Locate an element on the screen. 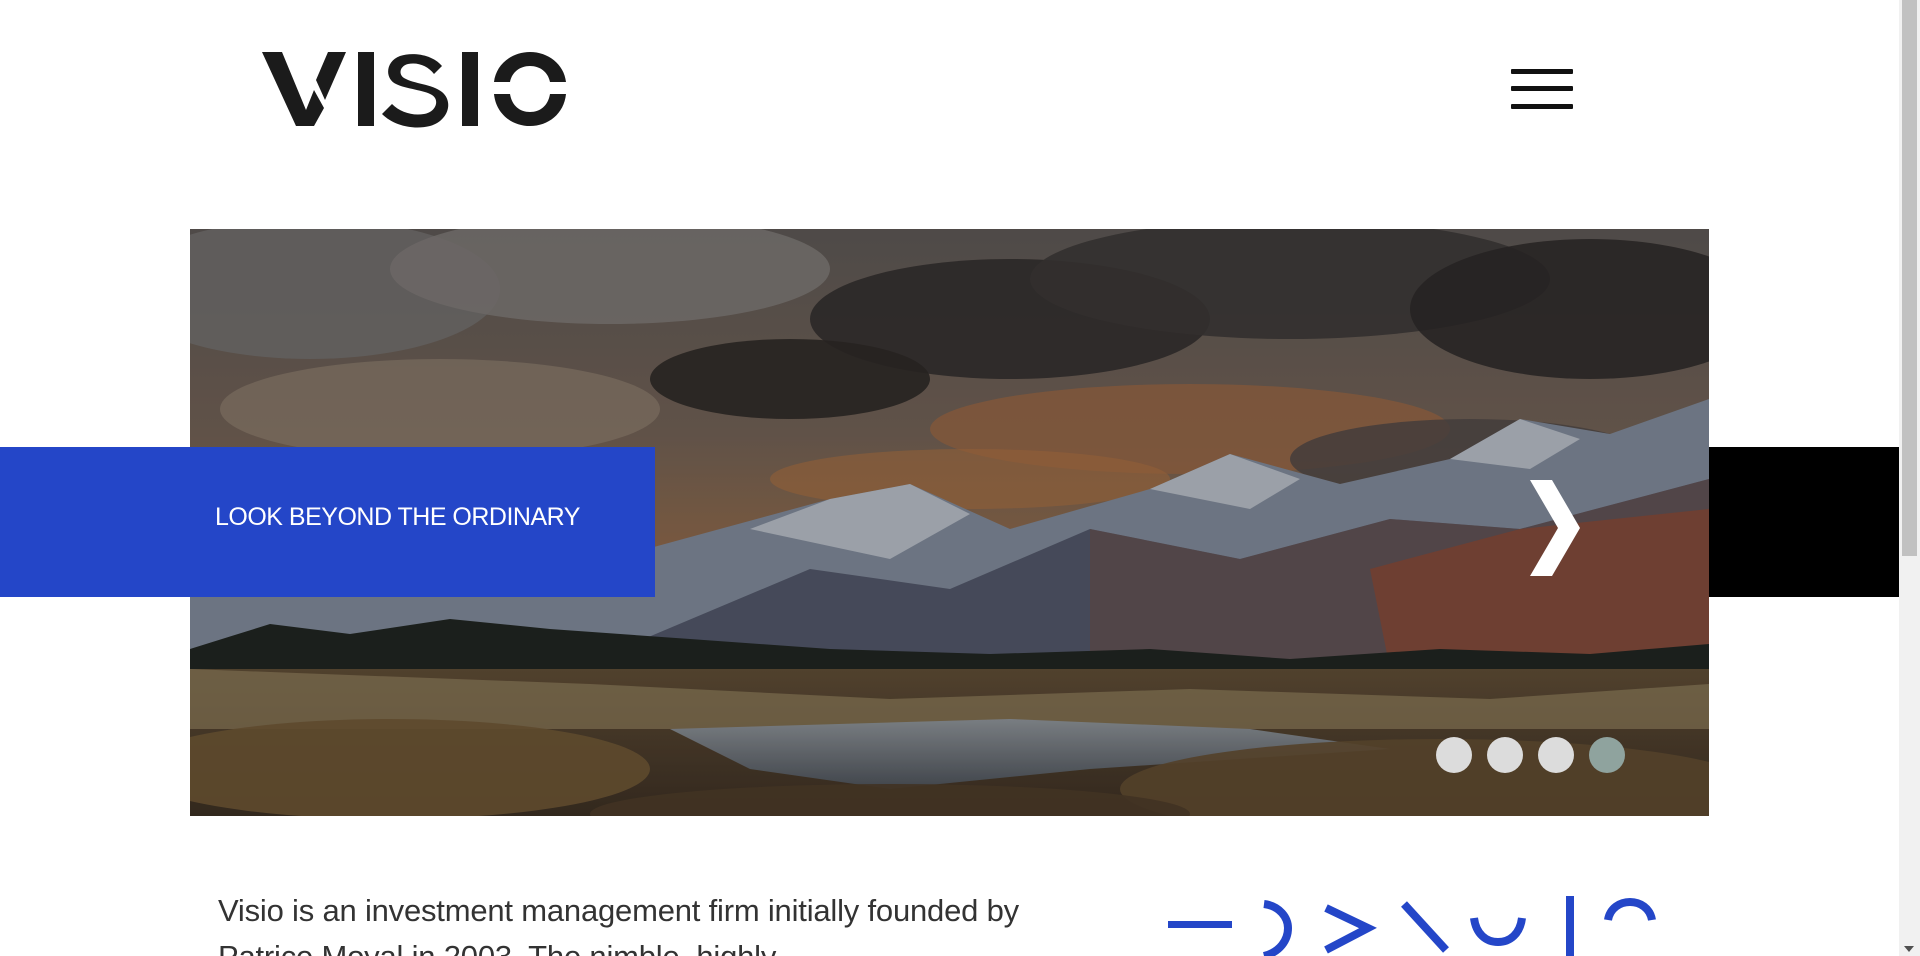 This screenshot has height=956, width=1920. decorative-logo-glyphs is located at coordinates (1412, 926).